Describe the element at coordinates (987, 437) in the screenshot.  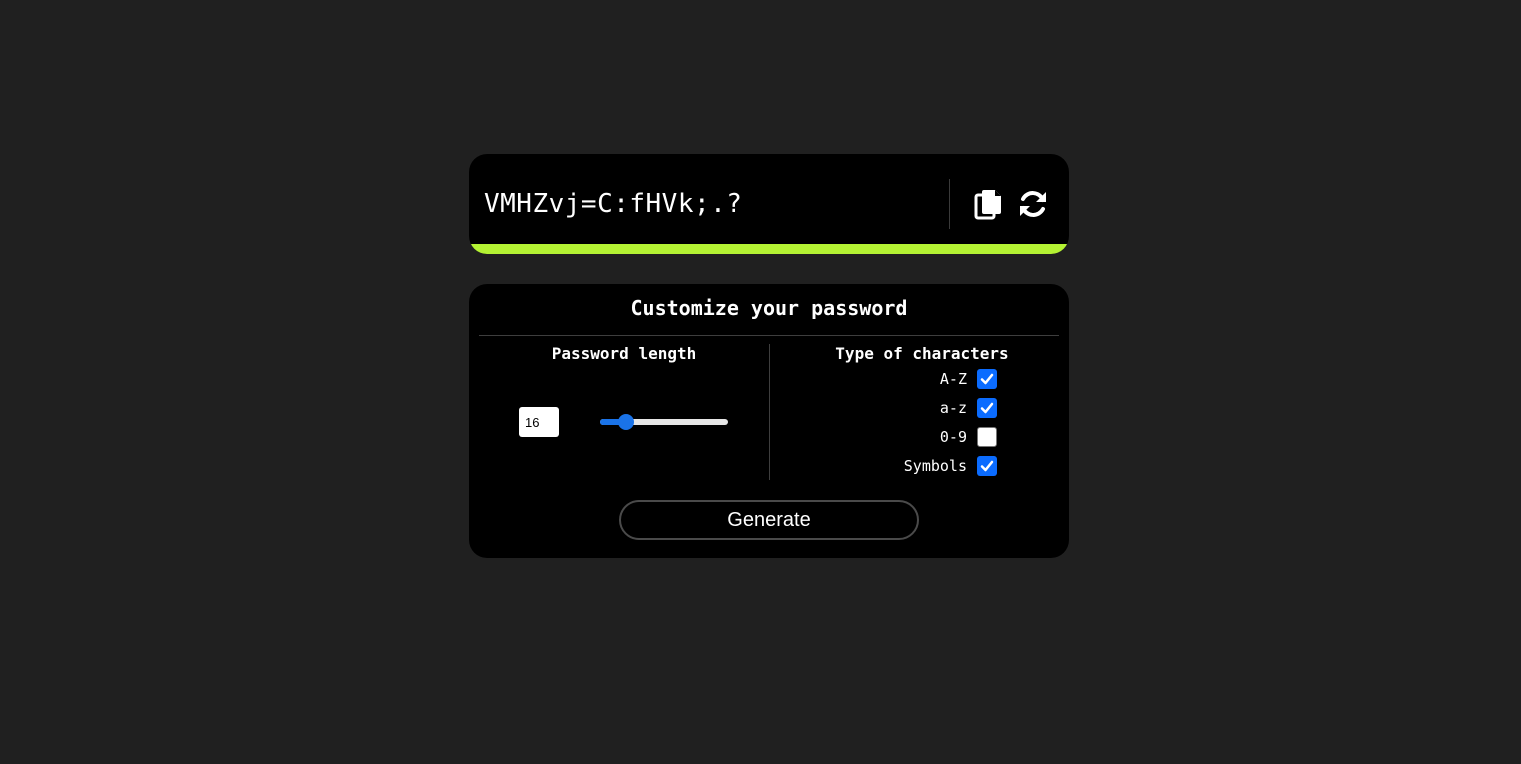
I see `numbers-checkbox` at that location.